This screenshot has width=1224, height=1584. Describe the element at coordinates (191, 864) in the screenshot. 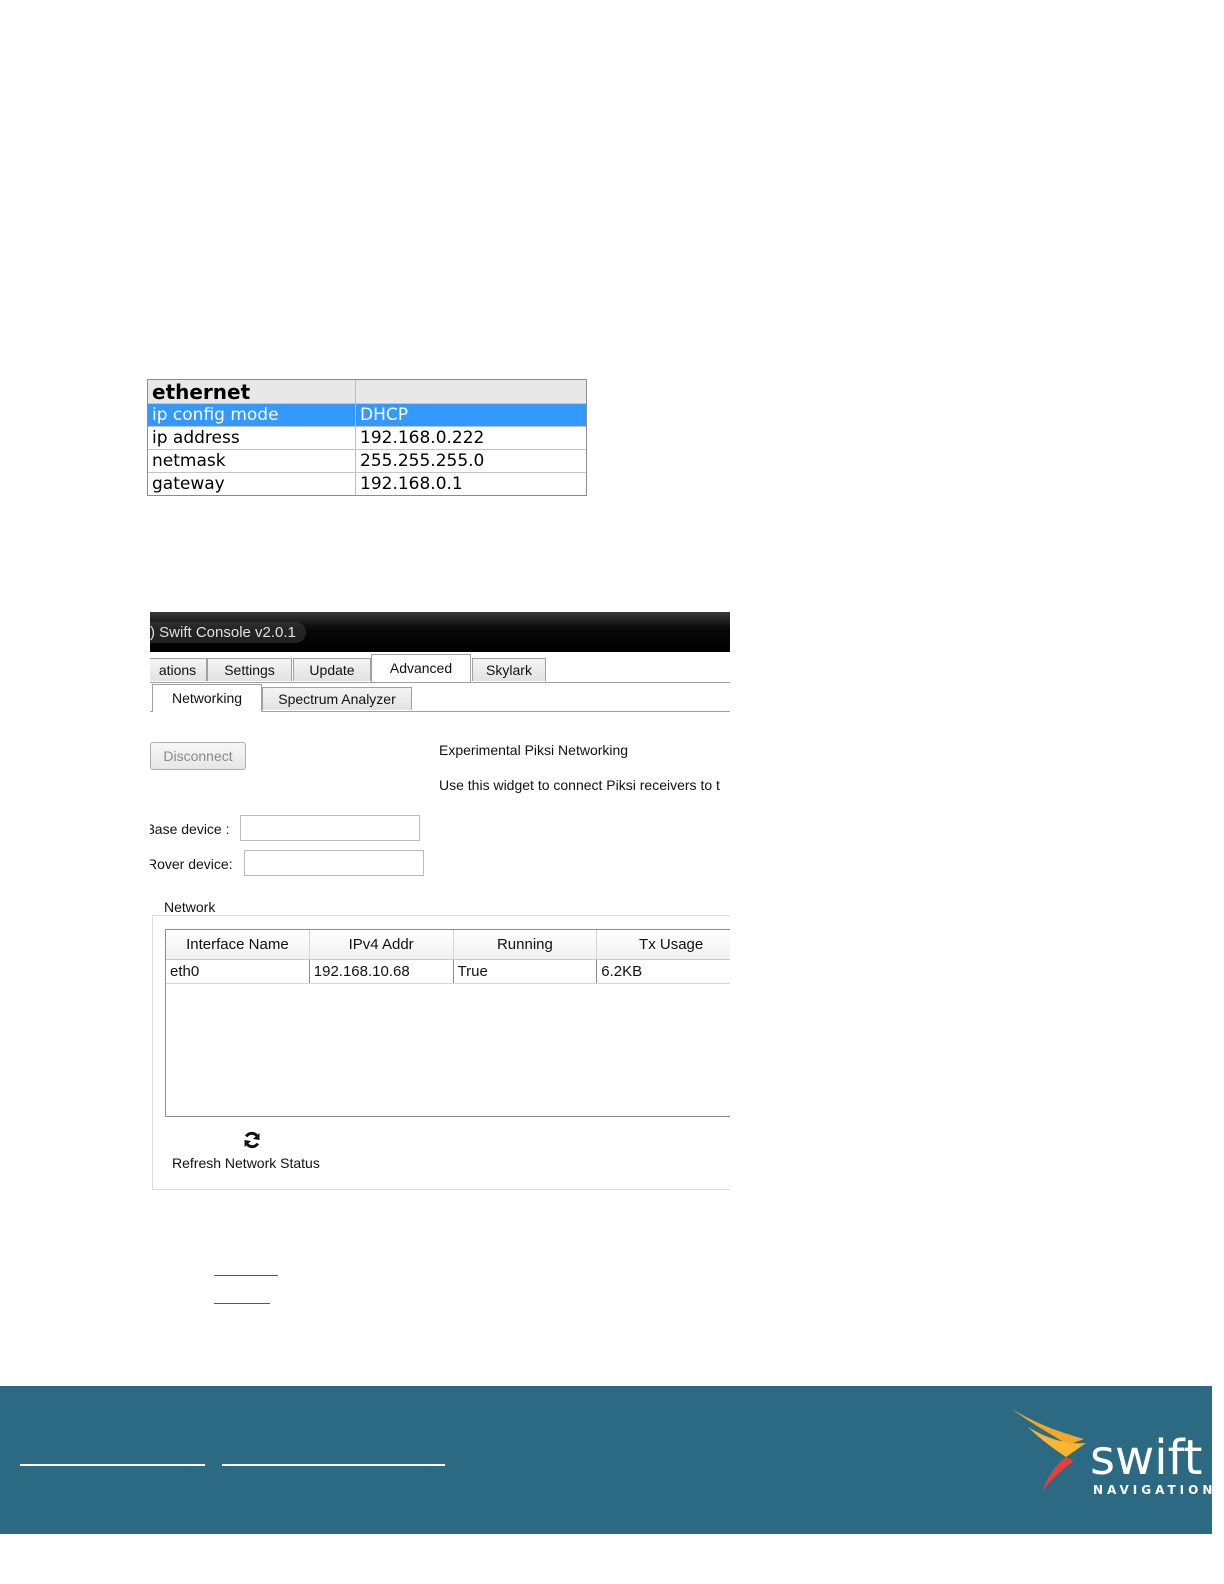

I see `rover-device-label: Rover device:` at that location.